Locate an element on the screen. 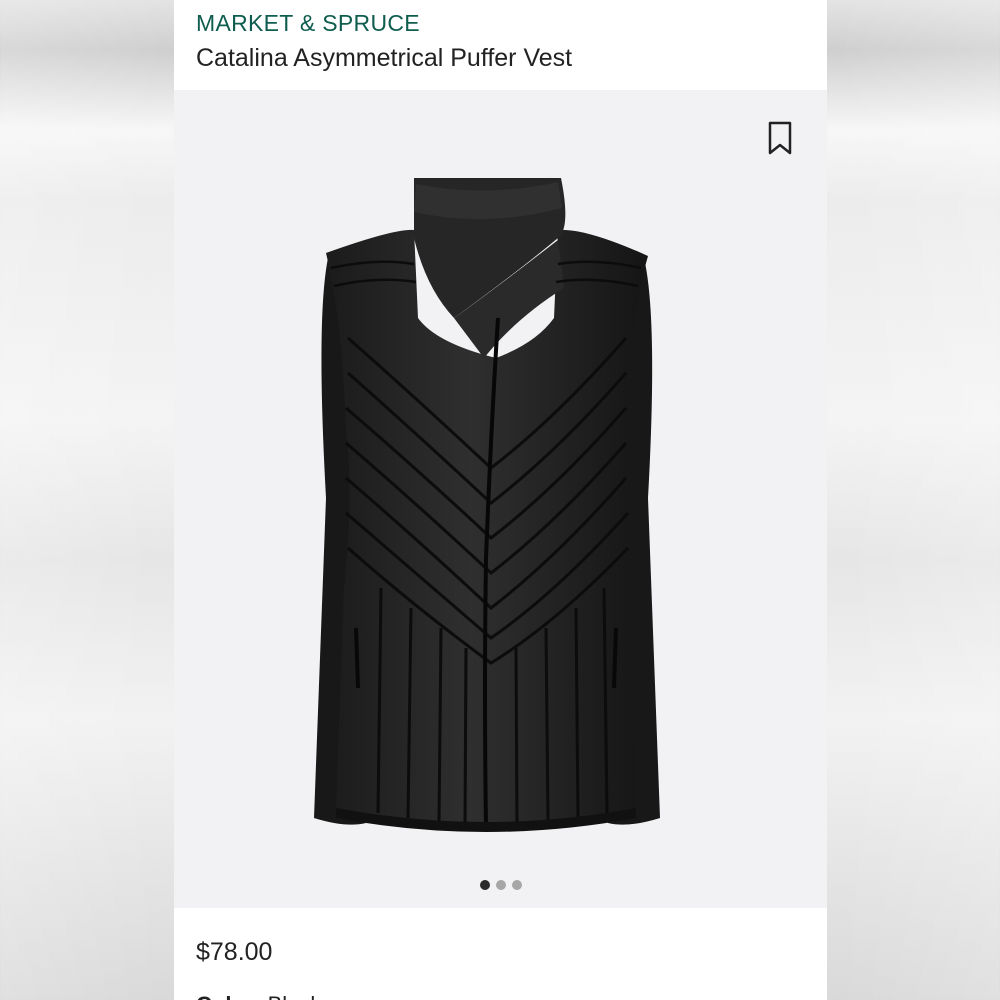 The height and width of the screenshot is (1000, 1000). color-label: Color is located at coordinates (224, 996).